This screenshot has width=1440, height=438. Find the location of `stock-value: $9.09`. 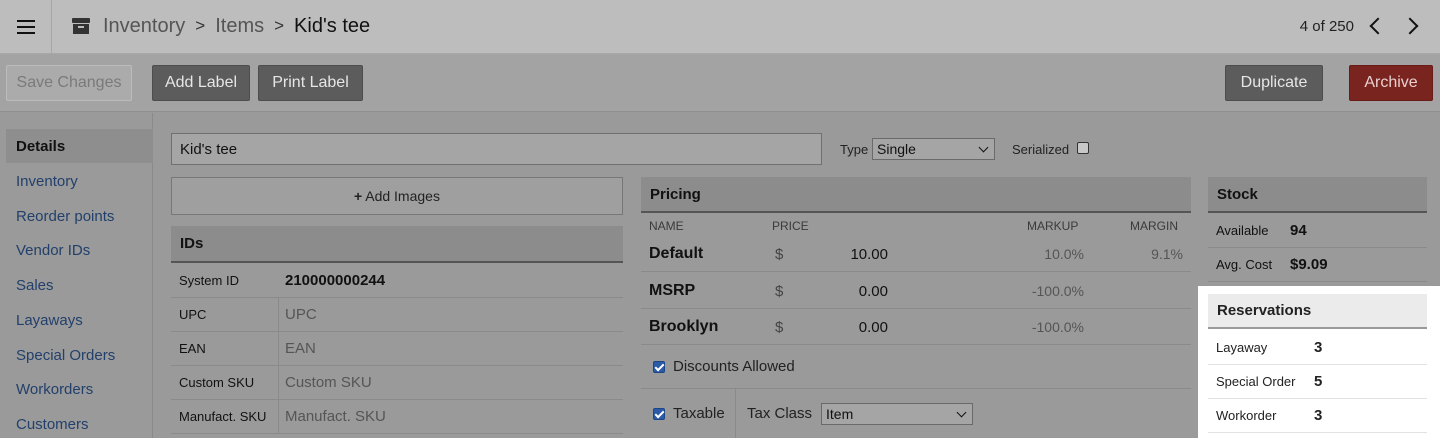

stock-value: $9.09 is located at coordinates (1309, 264).